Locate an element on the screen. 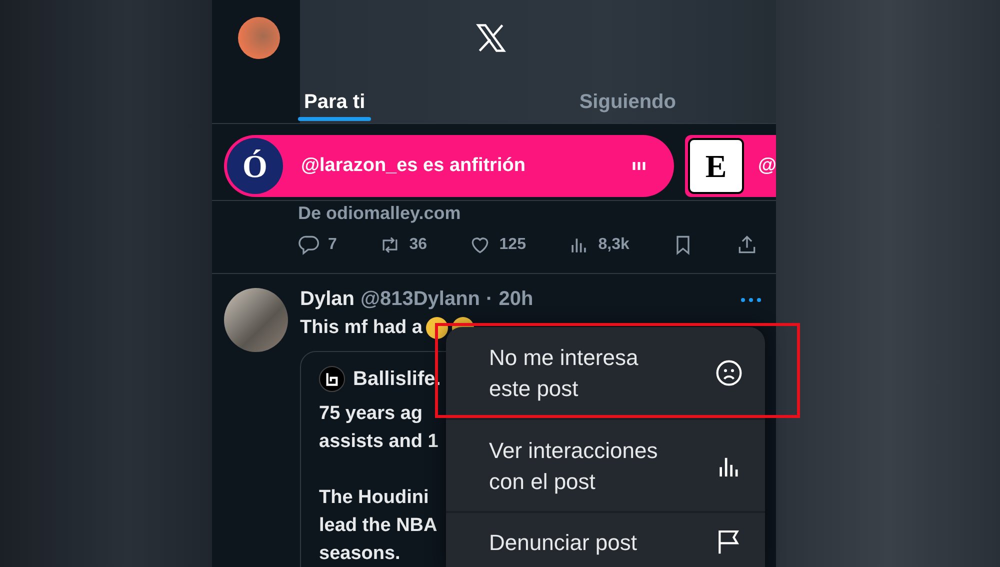  quoted-post-text: 75 years ag assists and 1 is located at coordinates (378, 428).